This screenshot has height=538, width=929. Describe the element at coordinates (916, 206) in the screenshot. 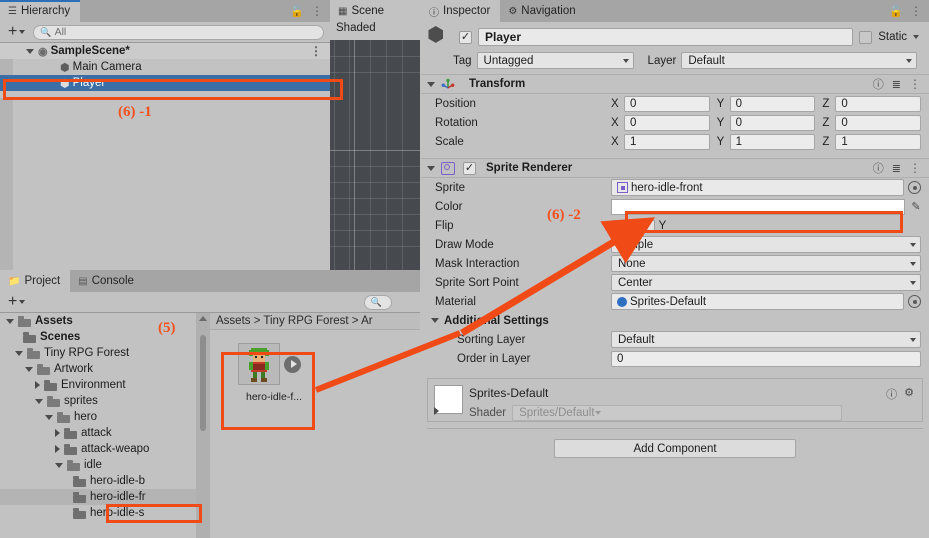

I see `eyedropper-icon: ✎` at that location.